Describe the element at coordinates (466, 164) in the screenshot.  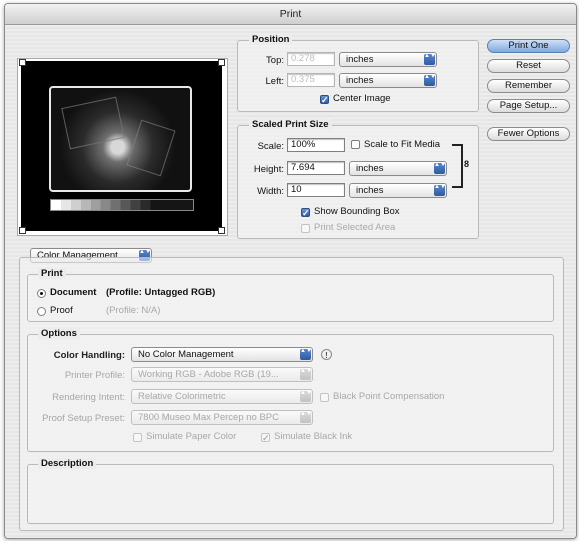
I see `link-icon: 8` at that location.